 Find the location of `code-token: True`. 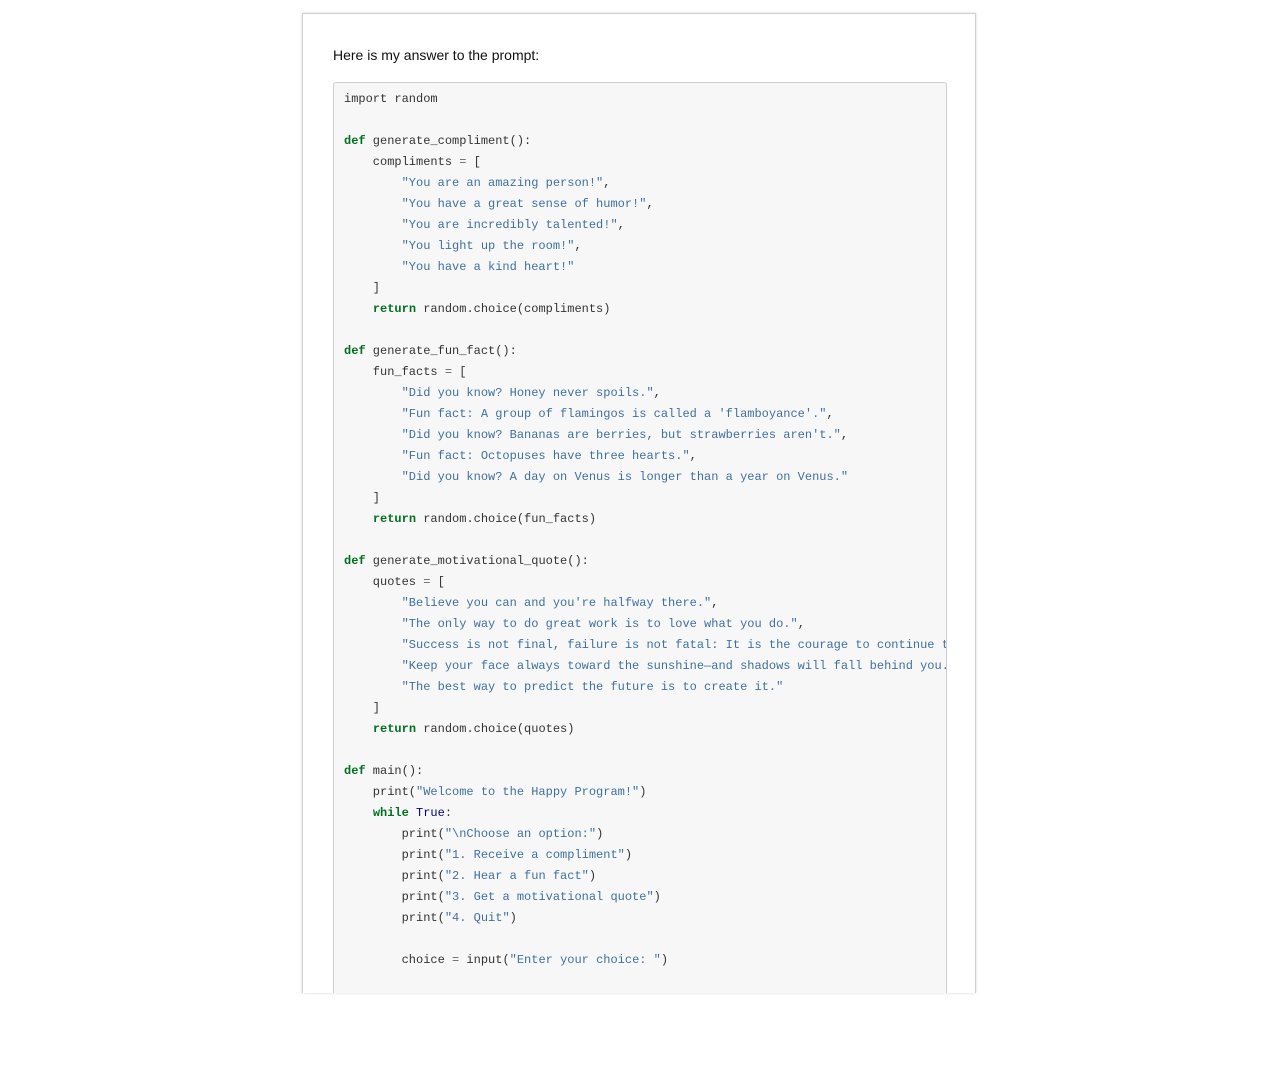

code-token: True is located at coordinates (430, 813).